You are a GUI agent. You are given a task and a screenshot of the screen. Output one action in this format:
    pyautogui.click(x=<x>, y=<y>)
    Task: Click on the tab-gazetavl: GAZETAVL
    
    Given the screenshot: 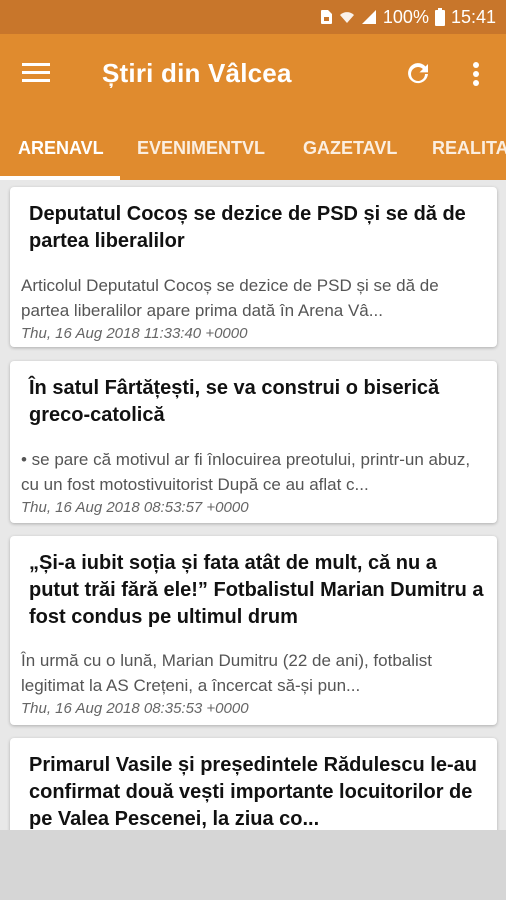 What is the action you would take?
    pyautogui.click(x=350, y=148)
    